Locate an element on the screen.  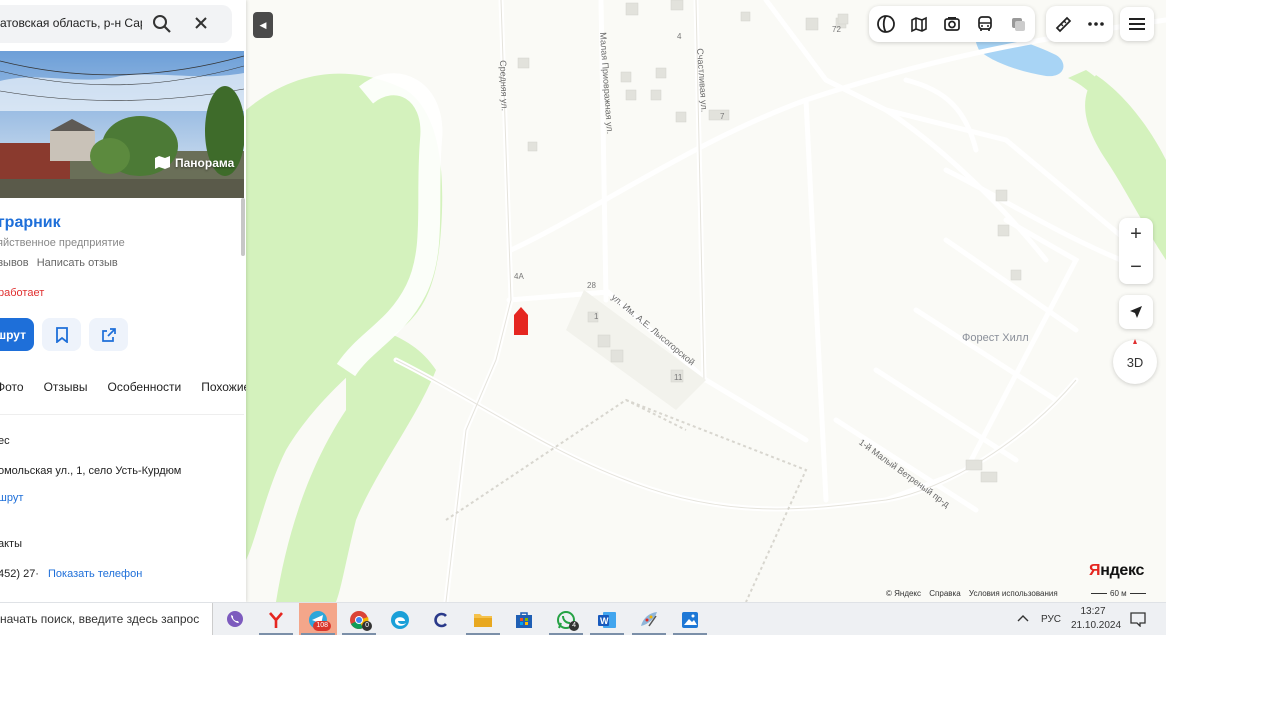
map-tools-toolbar is located at coordinates (1079, 24).